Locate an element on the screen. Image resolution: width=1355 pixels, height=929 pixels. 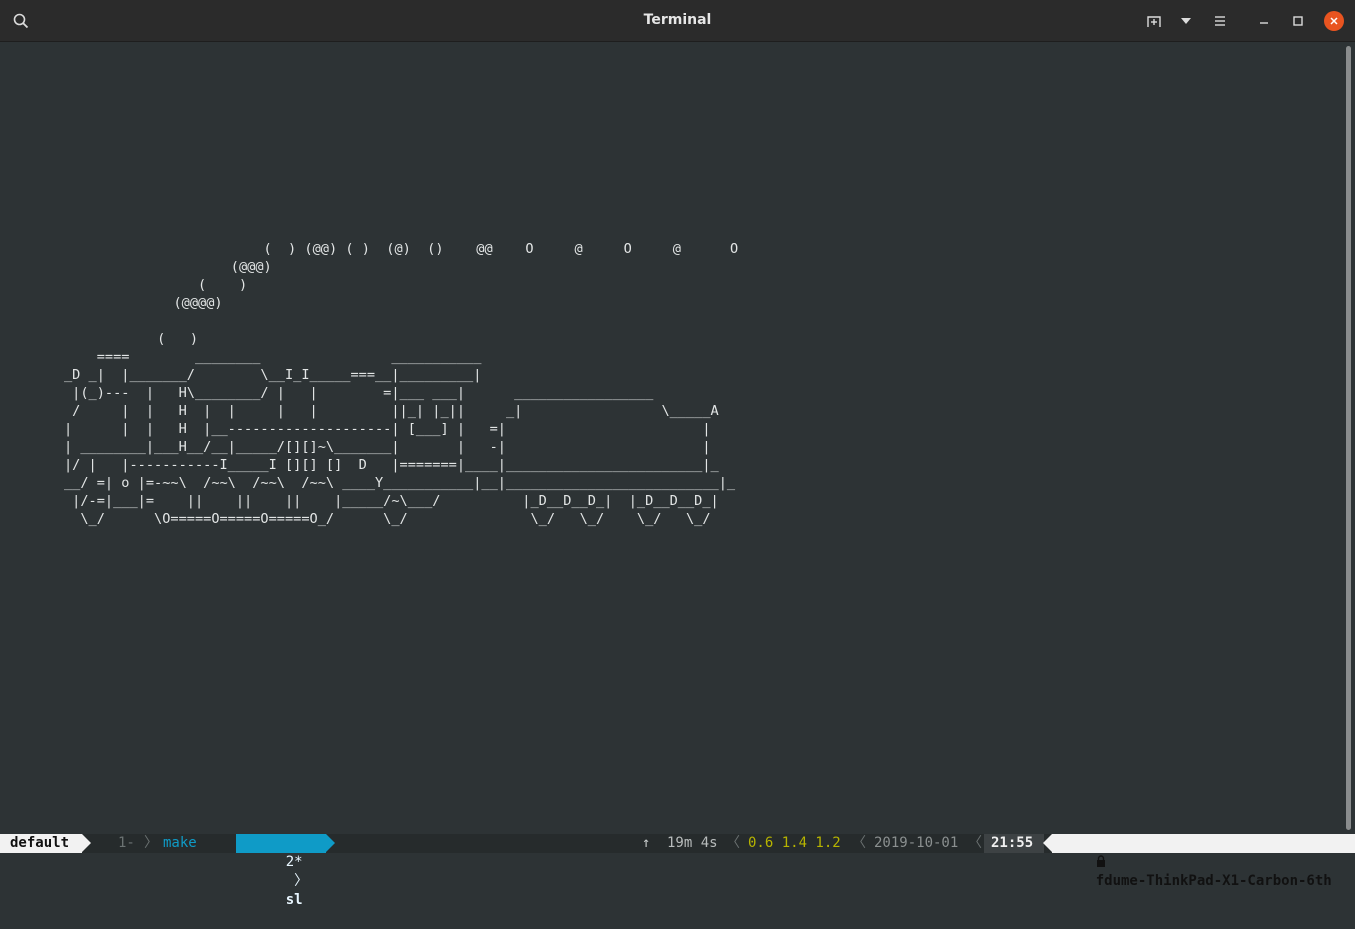
tabs-dropdown-button is located at coordinates (1186, 21).